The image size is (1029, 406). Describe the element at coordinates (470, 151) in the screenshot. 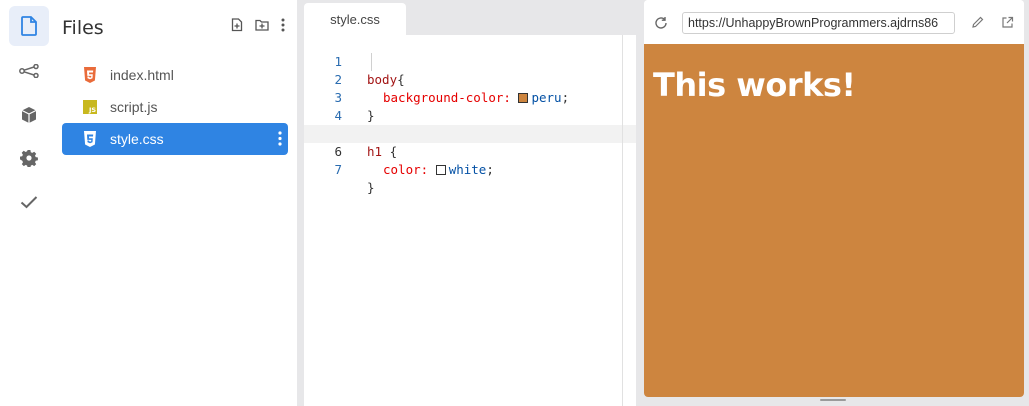

I see `code-line-active: 6 color: white;` at that location.